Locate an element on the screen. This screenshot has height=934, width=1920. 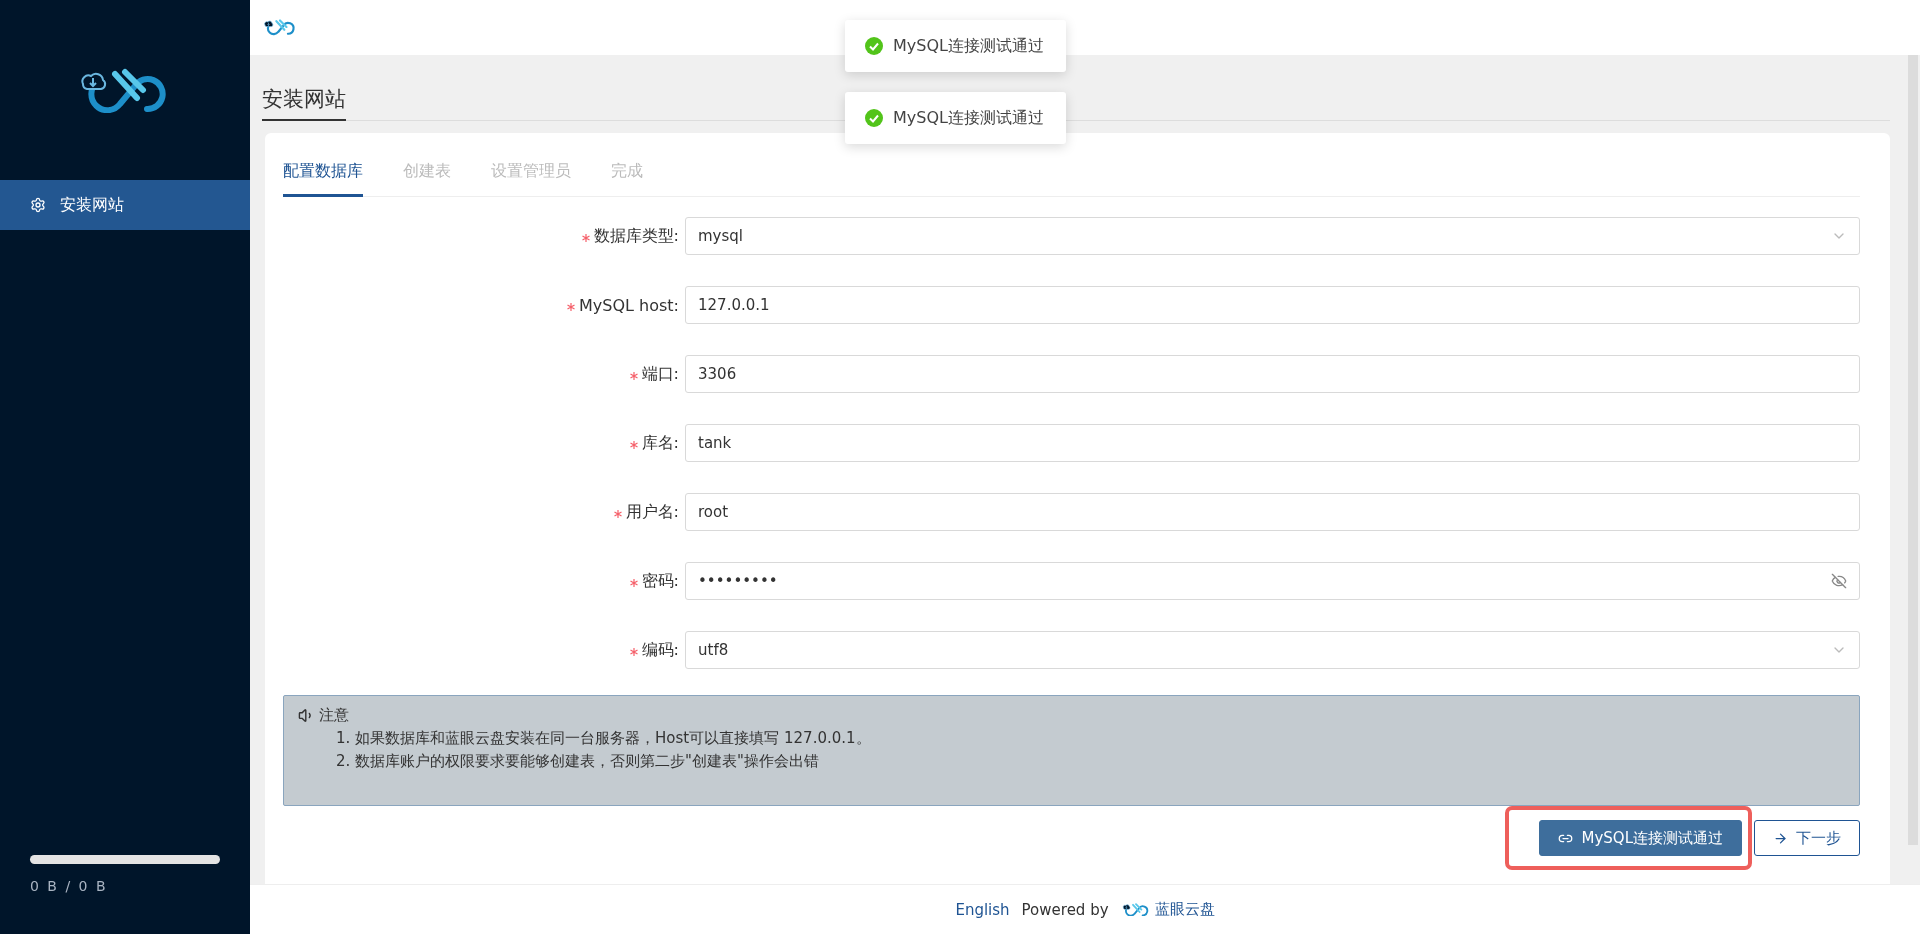
field-label: MySQL host: is located at coordinates (629, 305).